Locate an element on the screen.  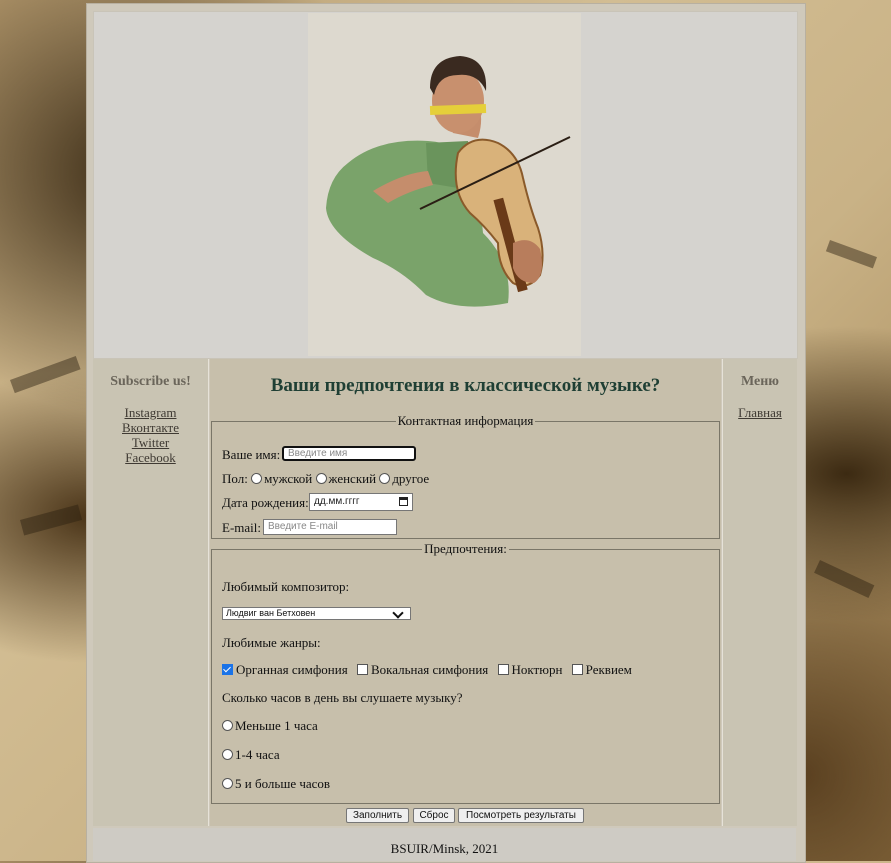
gender-label: Пол: is located at coordinates (235, 478).